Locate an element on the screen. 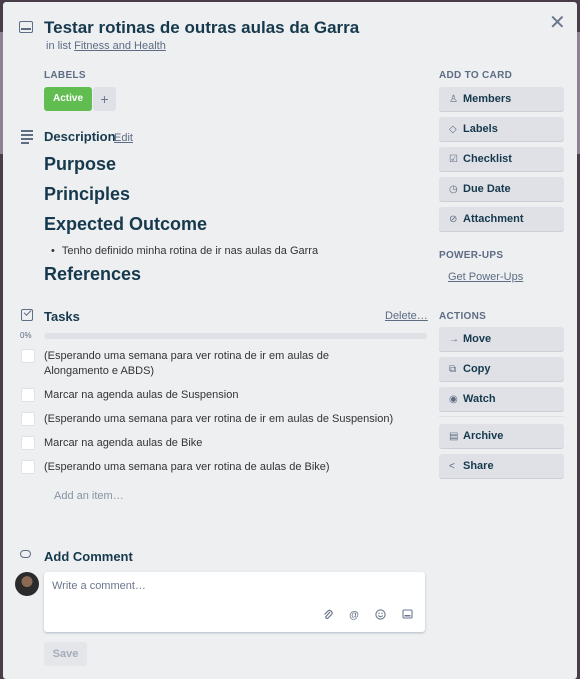  label-icon: ◇ is located at coordinates (453, 129).